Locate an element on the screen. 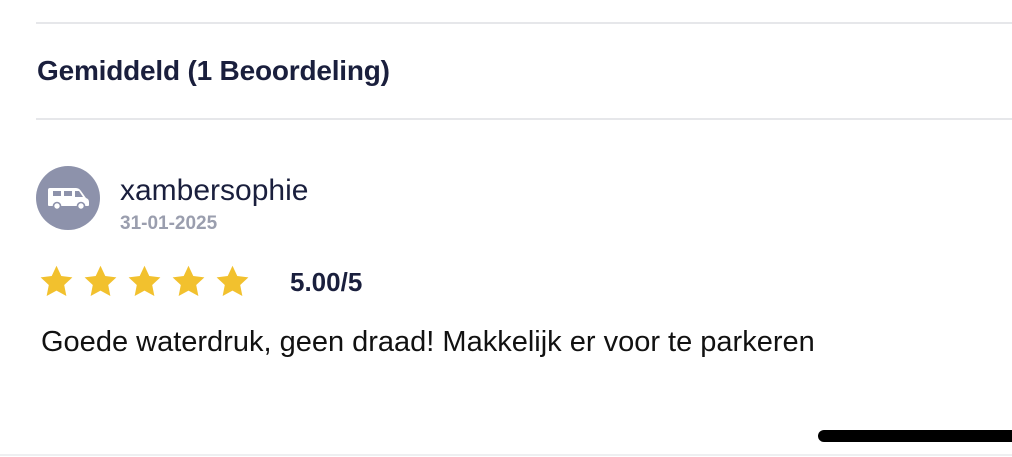  heading-divider is located at coordinates (524, 119).